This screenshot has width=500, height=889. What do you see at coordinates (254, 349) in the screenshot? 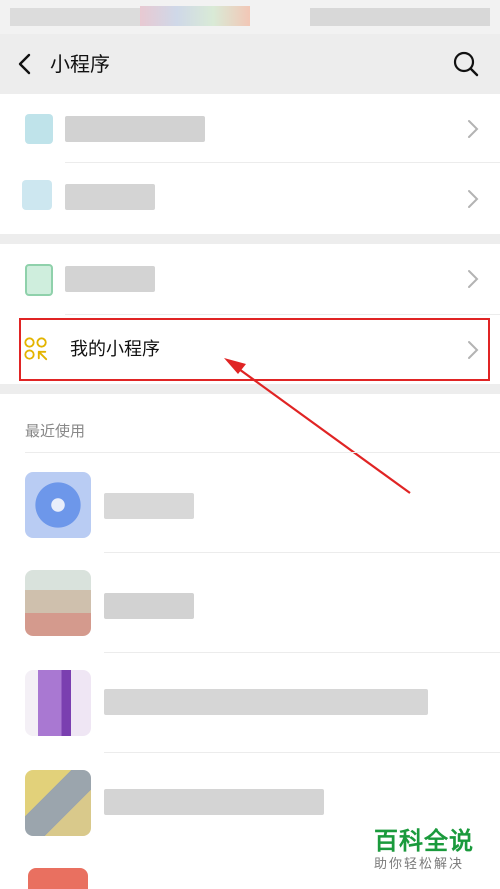
I see `highlight-box` at bounding box center [254, 349].